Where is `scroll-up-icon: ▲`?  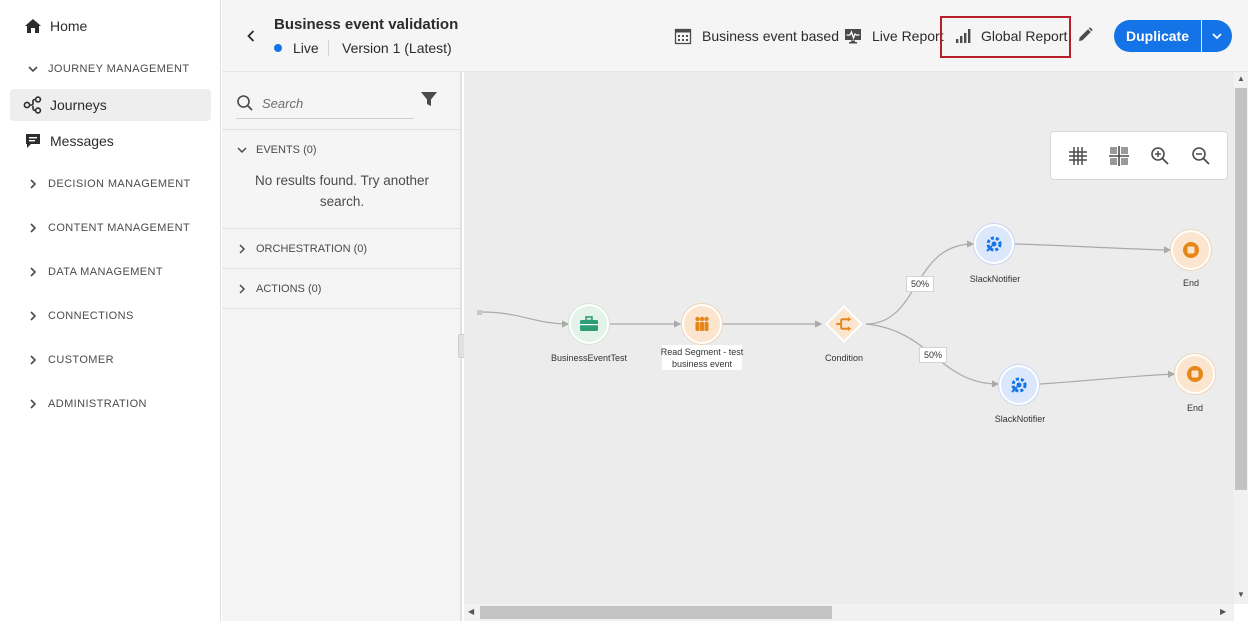 scroll-up-icon: ▲ is located at coordinates (1241, 78).